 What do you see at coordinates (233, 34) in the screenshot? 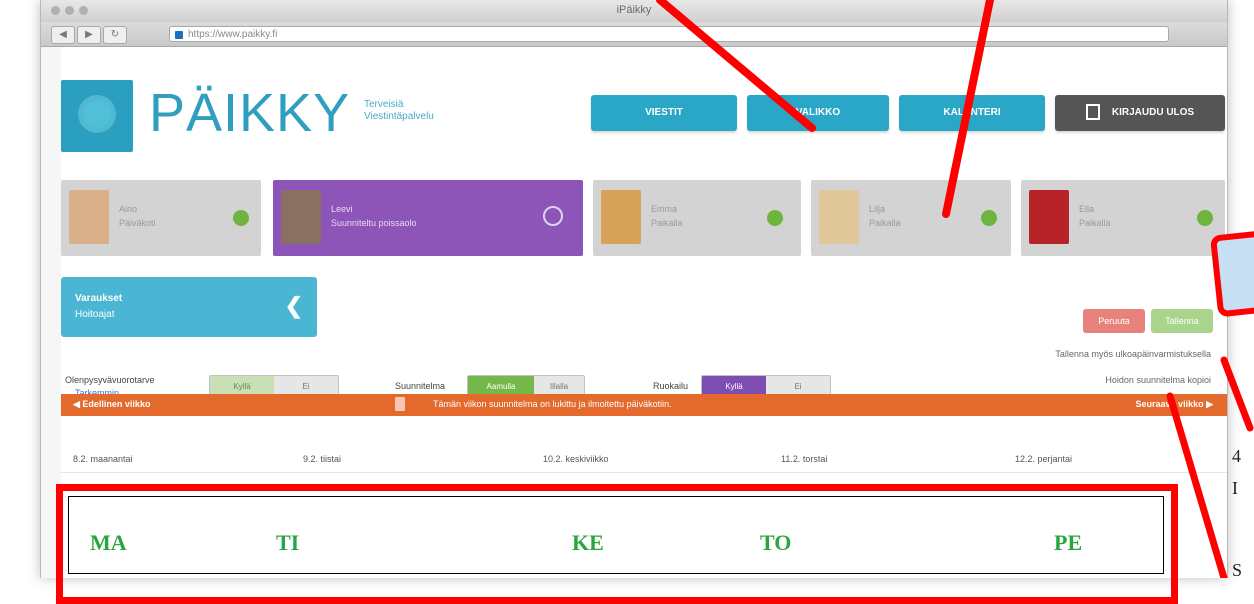
I see `url-text: https://www.paikky.fi` at bounding box center [233, 34].